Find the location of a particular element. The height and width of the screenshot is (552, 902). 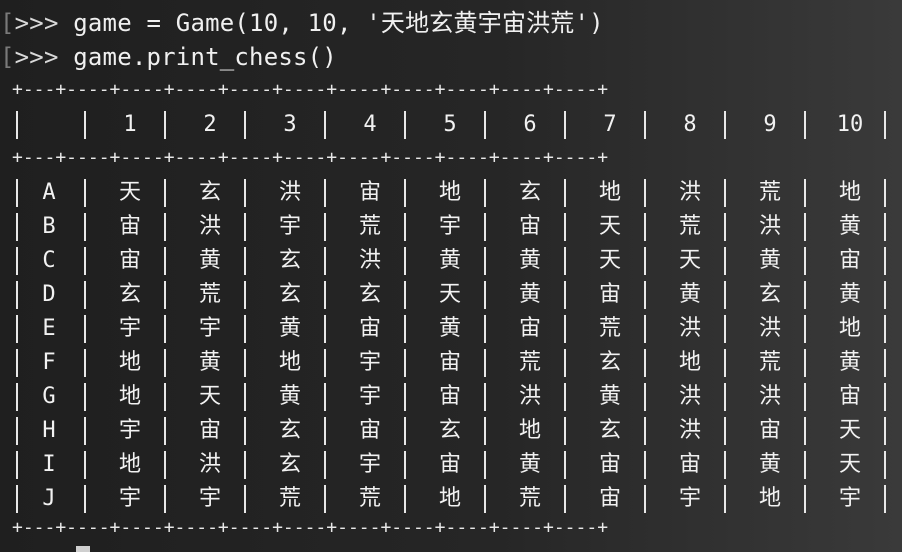

row-label: D is located at coordinates (49, 294).